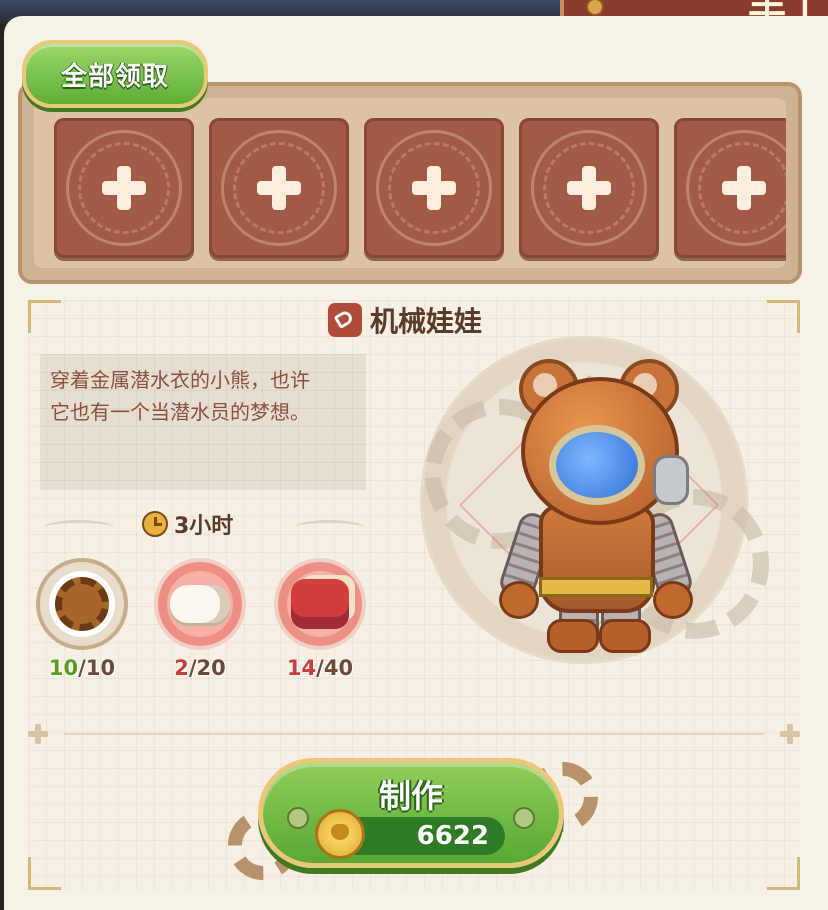 The image size is (828, 910). I want to click on craft-time-text: 3小时, so click(204, 526).